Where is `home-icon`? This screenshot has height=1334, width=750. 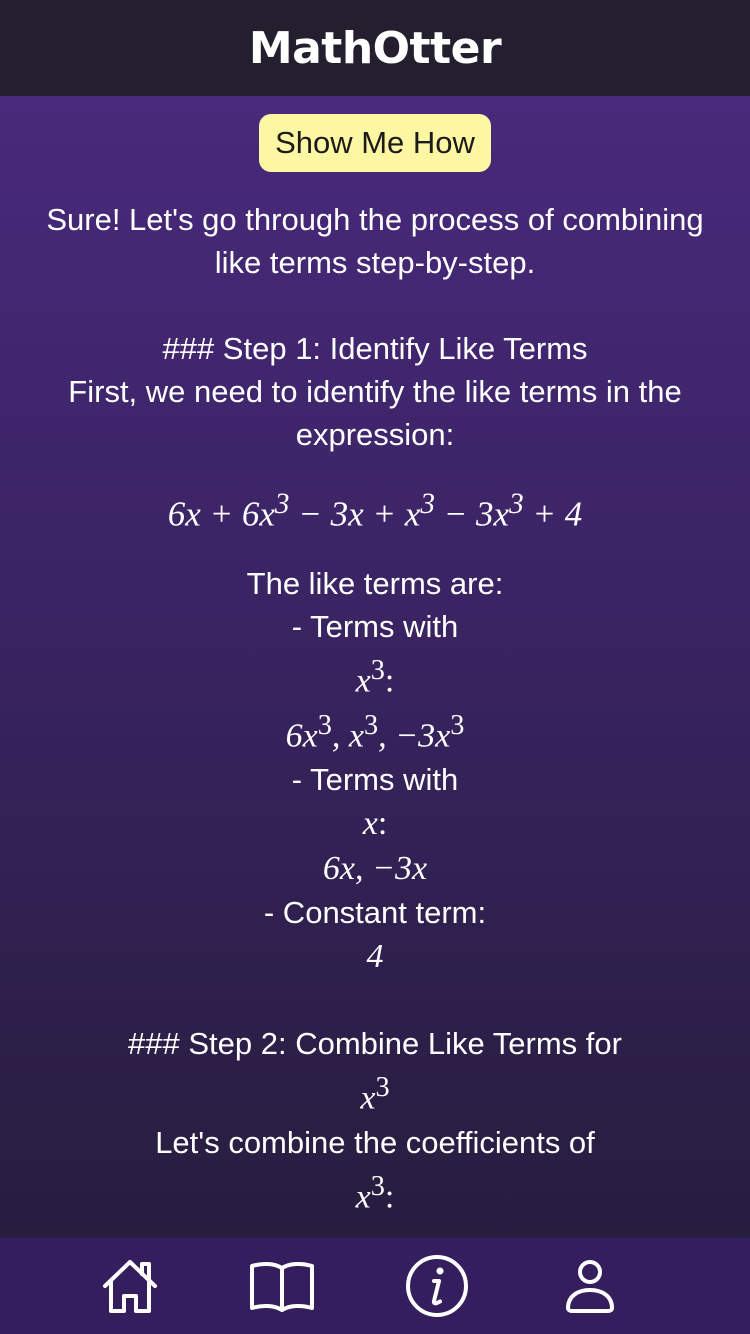
home-icon is located at coordinates (130, 1286).